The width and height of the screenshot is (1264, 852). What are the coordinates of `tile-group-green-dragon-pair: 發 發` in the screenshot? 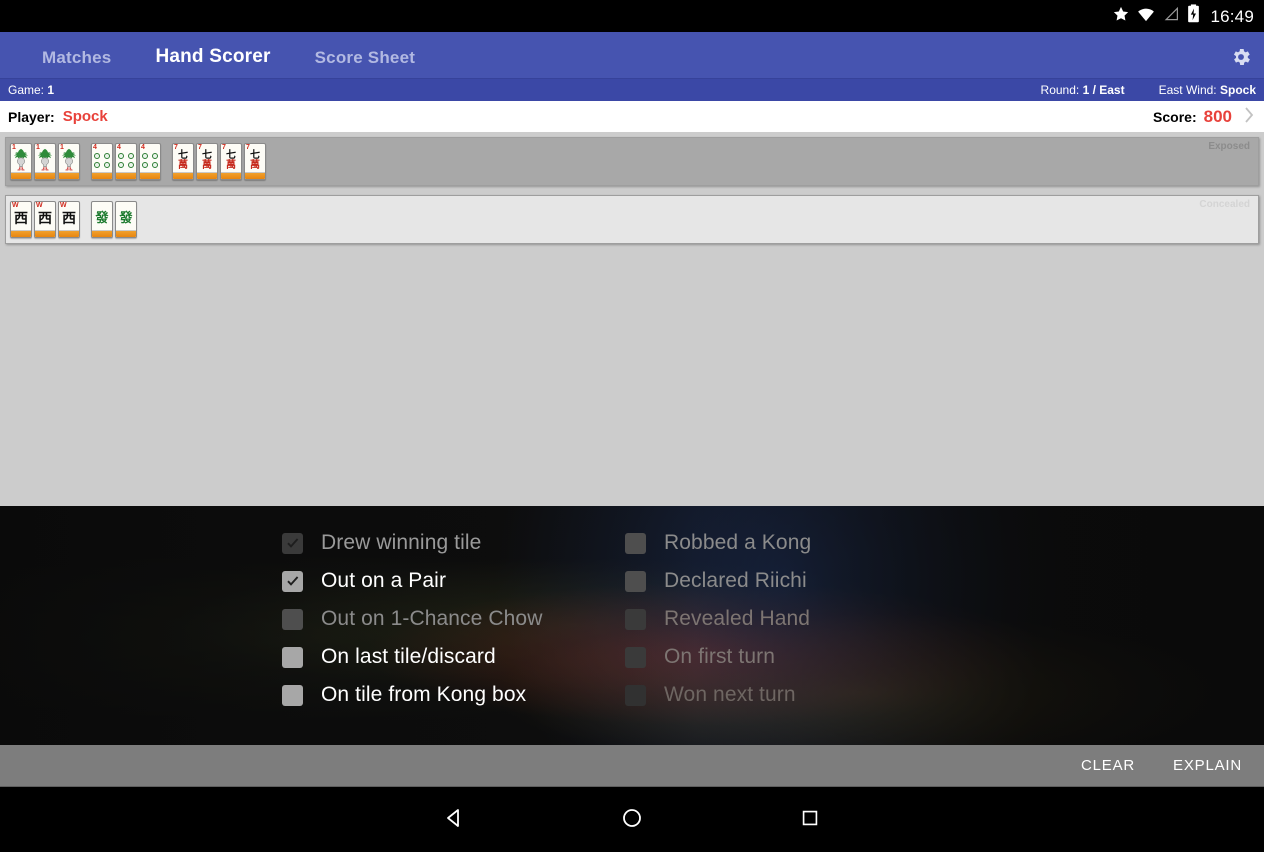 It's located at (114, 219).